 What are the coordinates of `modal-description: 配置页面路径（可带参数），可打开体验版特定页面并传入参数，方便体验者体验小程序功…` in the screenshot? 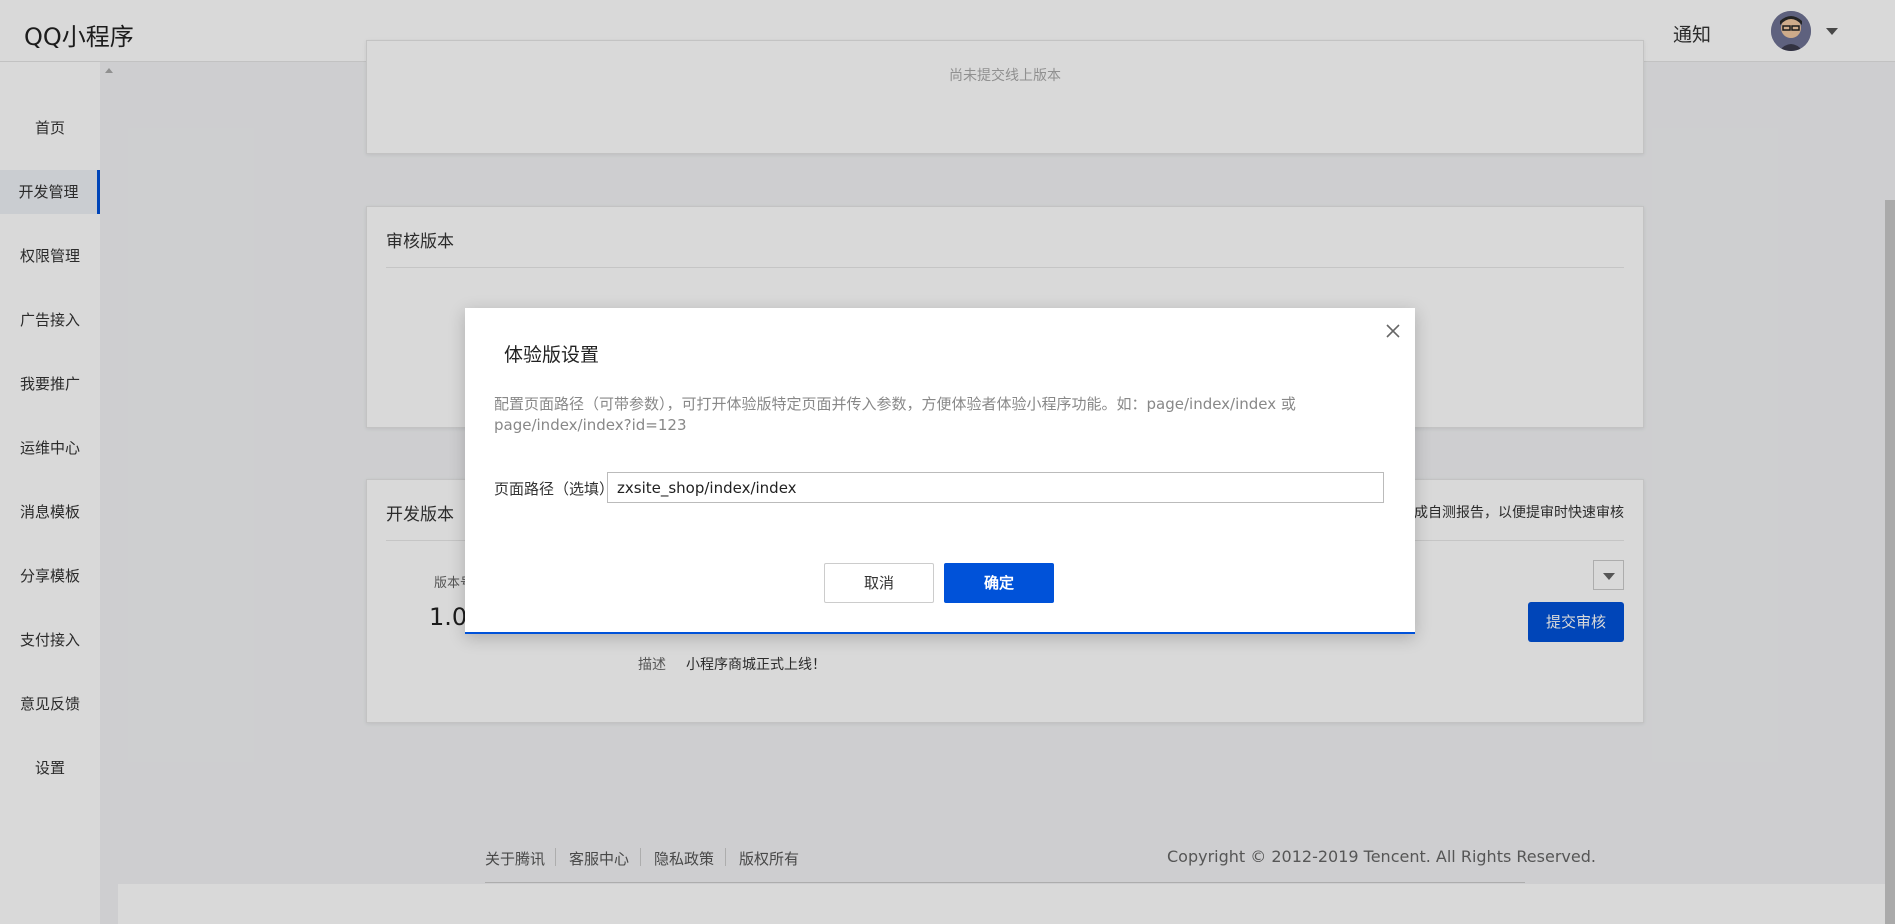 It's located at (895, 414).